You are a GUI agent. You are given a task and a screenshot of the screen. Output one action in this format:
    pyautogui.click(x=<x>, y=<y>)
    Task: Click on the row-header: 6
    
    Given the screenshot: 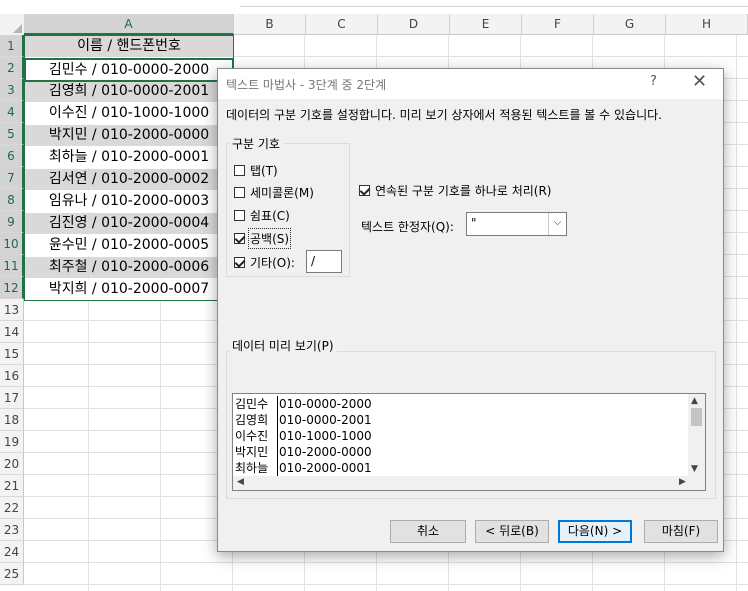 What is the action you would take?
    pyautogui.click(x=12, y=156)
    